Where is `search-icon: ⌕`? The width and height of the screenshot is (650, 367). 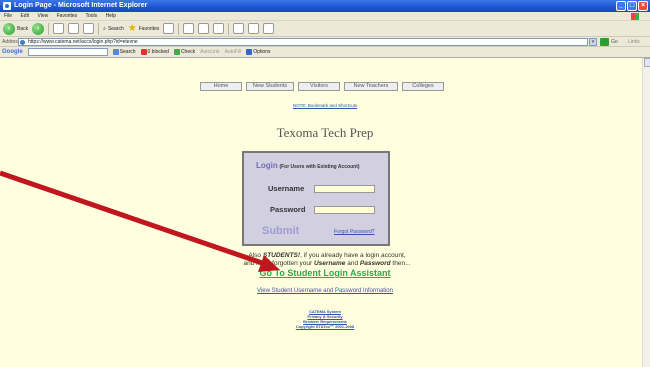
search-icon: ⌕ is located at coordinates (104, 28).